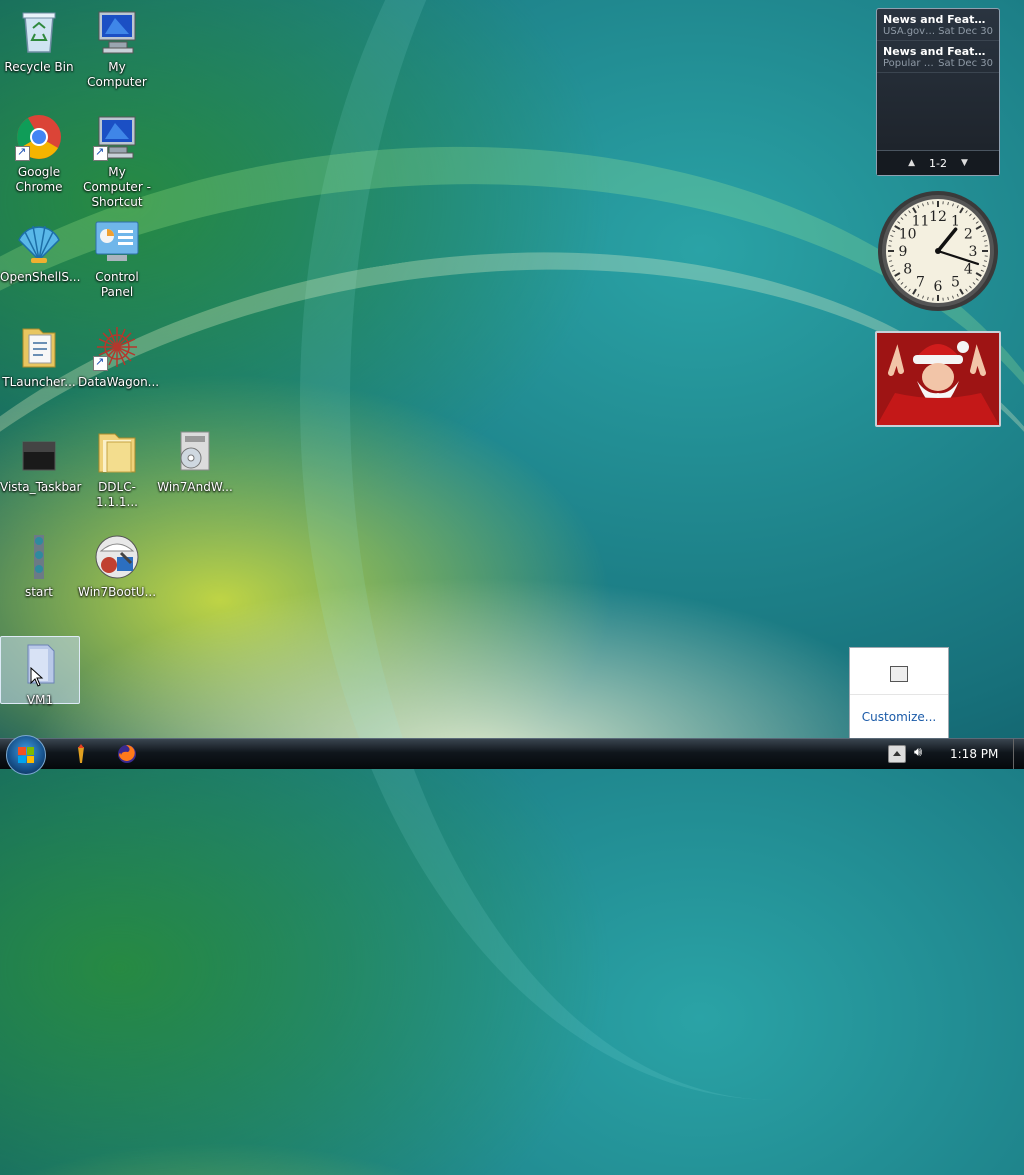 The width and height of the screenshot is (1024, 1175). I want to click on clock-time: 1:18 PM, so click(974, 754).